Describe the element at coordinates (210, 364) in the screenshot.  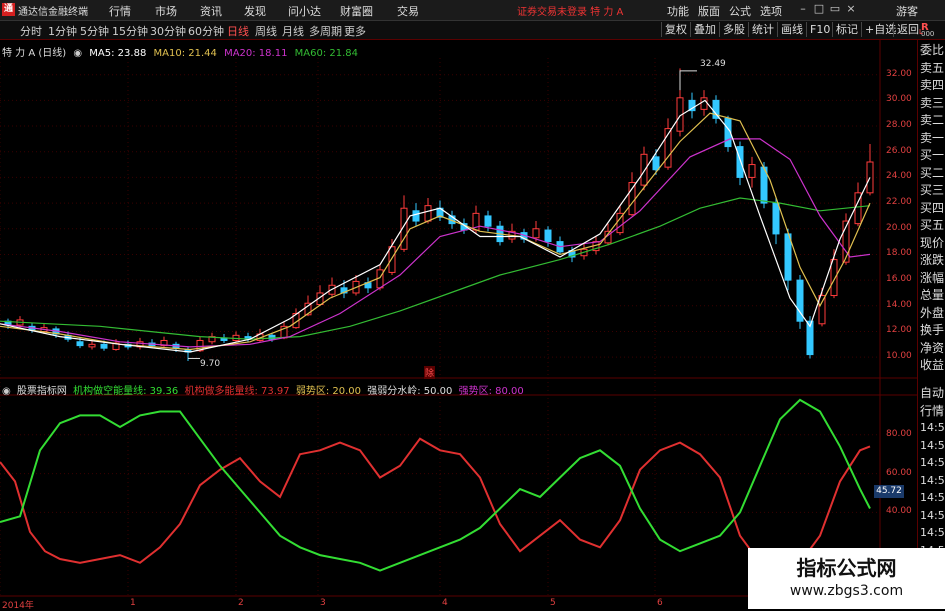
I see `low-price-tag: 9.70` at that location.